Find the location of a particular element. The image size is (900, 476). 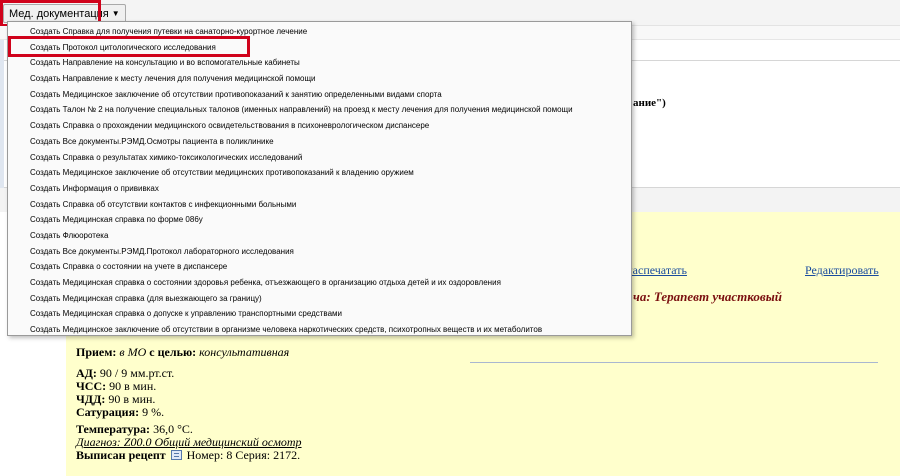

menu-item-vaccination-info: Создать Информация о прививках is located at coordinates (319, 189).